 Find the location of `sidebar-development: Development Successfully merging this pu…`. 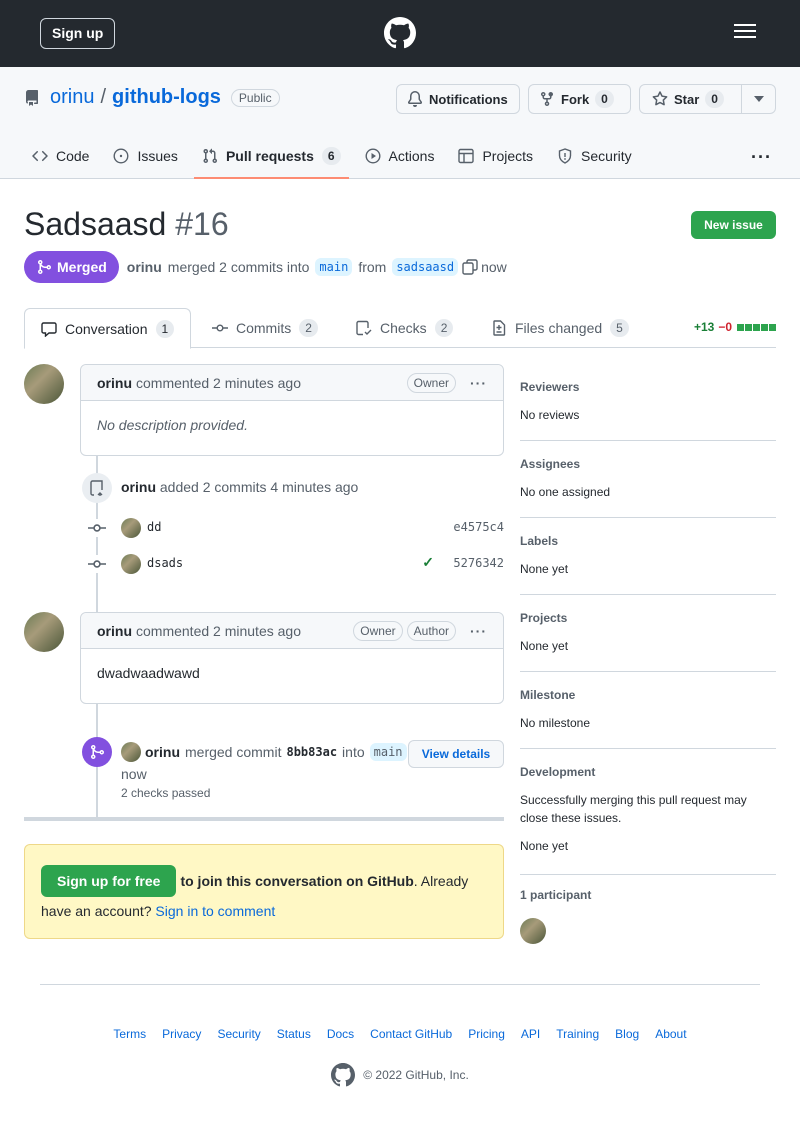

sidebar-development: Development Successfully merging this pu… is located at coordinates (648, 820).